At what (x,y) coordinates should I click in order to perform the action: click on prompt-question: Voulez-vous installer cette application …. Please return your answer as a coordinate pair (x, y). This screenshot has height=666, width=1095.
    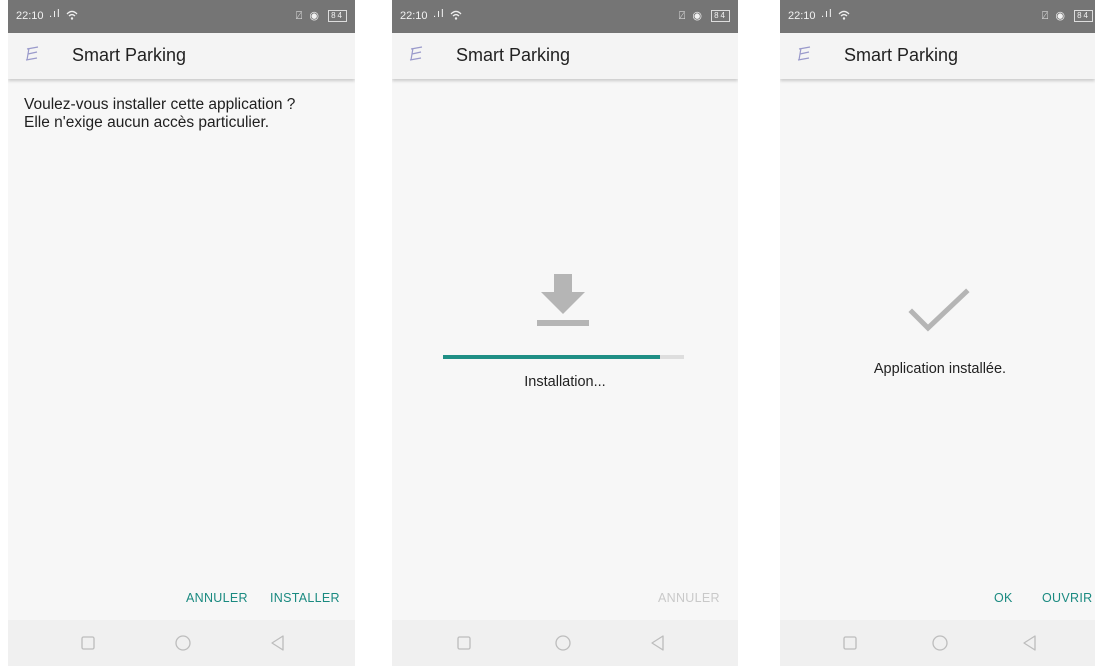
    Looking at the image, I should click on (160, 104).